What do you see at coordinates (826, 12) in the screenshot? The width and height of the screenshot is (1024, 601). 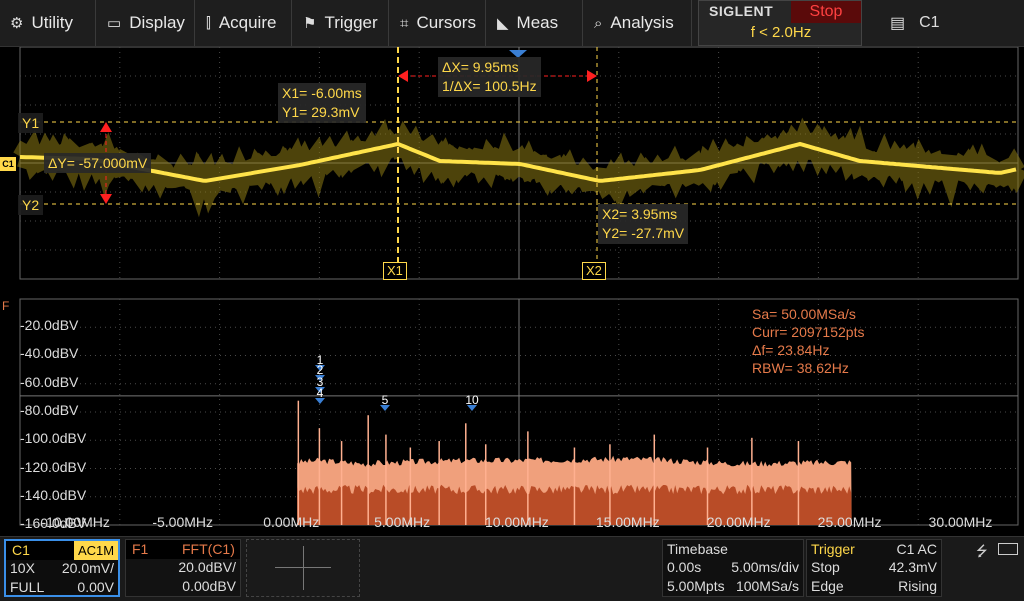 I see `run-state-badge: Stop` at bounding box center [826, 12].